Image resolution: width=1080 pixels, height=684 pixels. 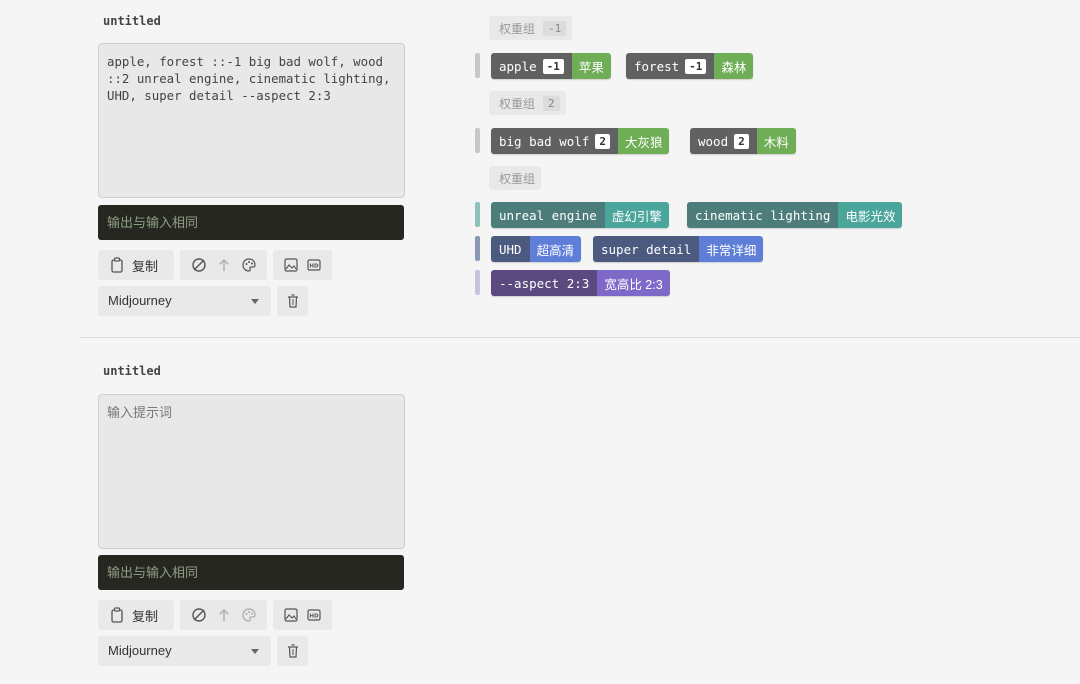 I want to click on tag-en: UHD, so click(x=510, y=249).